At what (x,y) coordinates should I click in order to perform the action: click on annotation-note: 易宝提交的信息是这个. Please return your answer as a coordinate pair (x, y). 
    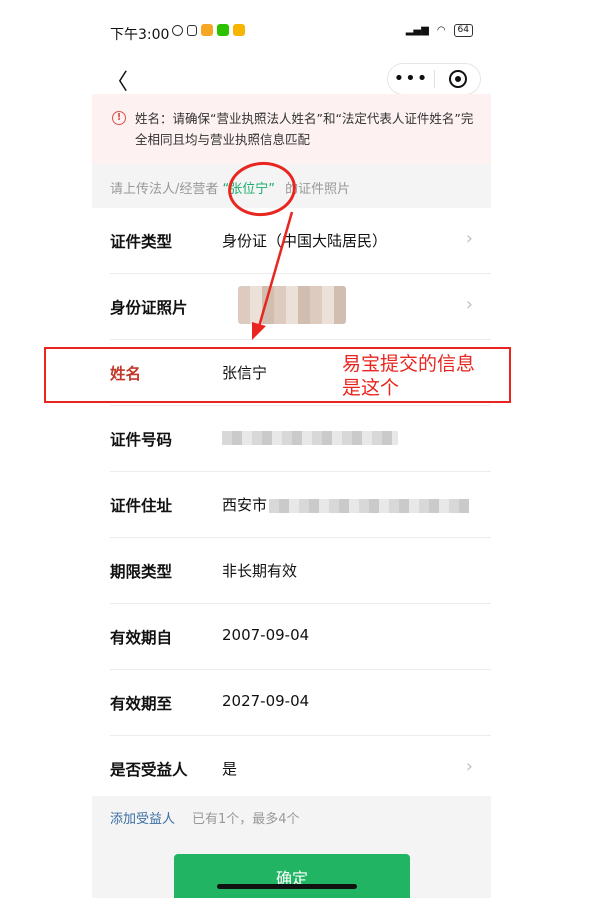
    Looking at the image, I should click on (409, 376).